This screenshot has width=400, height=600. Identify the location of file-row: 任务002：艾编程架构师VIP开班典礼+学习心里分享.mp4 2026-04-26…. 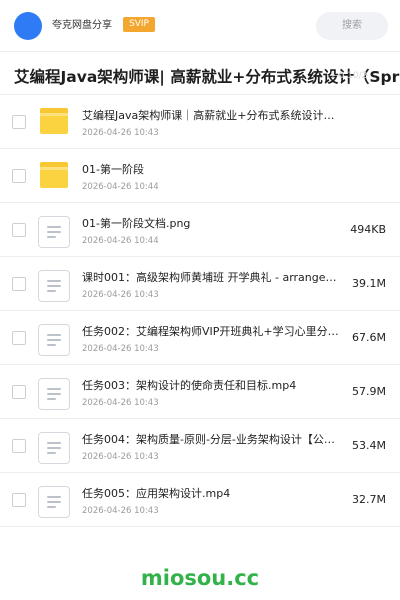
(200, 338).